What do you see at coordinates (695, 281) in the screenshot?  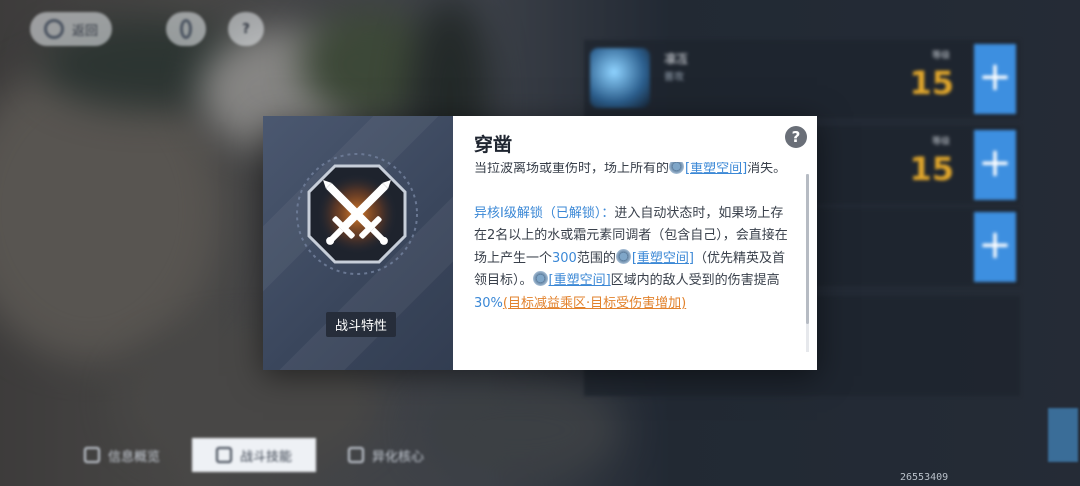 I see `description-text: 区域内的敌人受到的伤害提高` at bounding box center [695, 281].